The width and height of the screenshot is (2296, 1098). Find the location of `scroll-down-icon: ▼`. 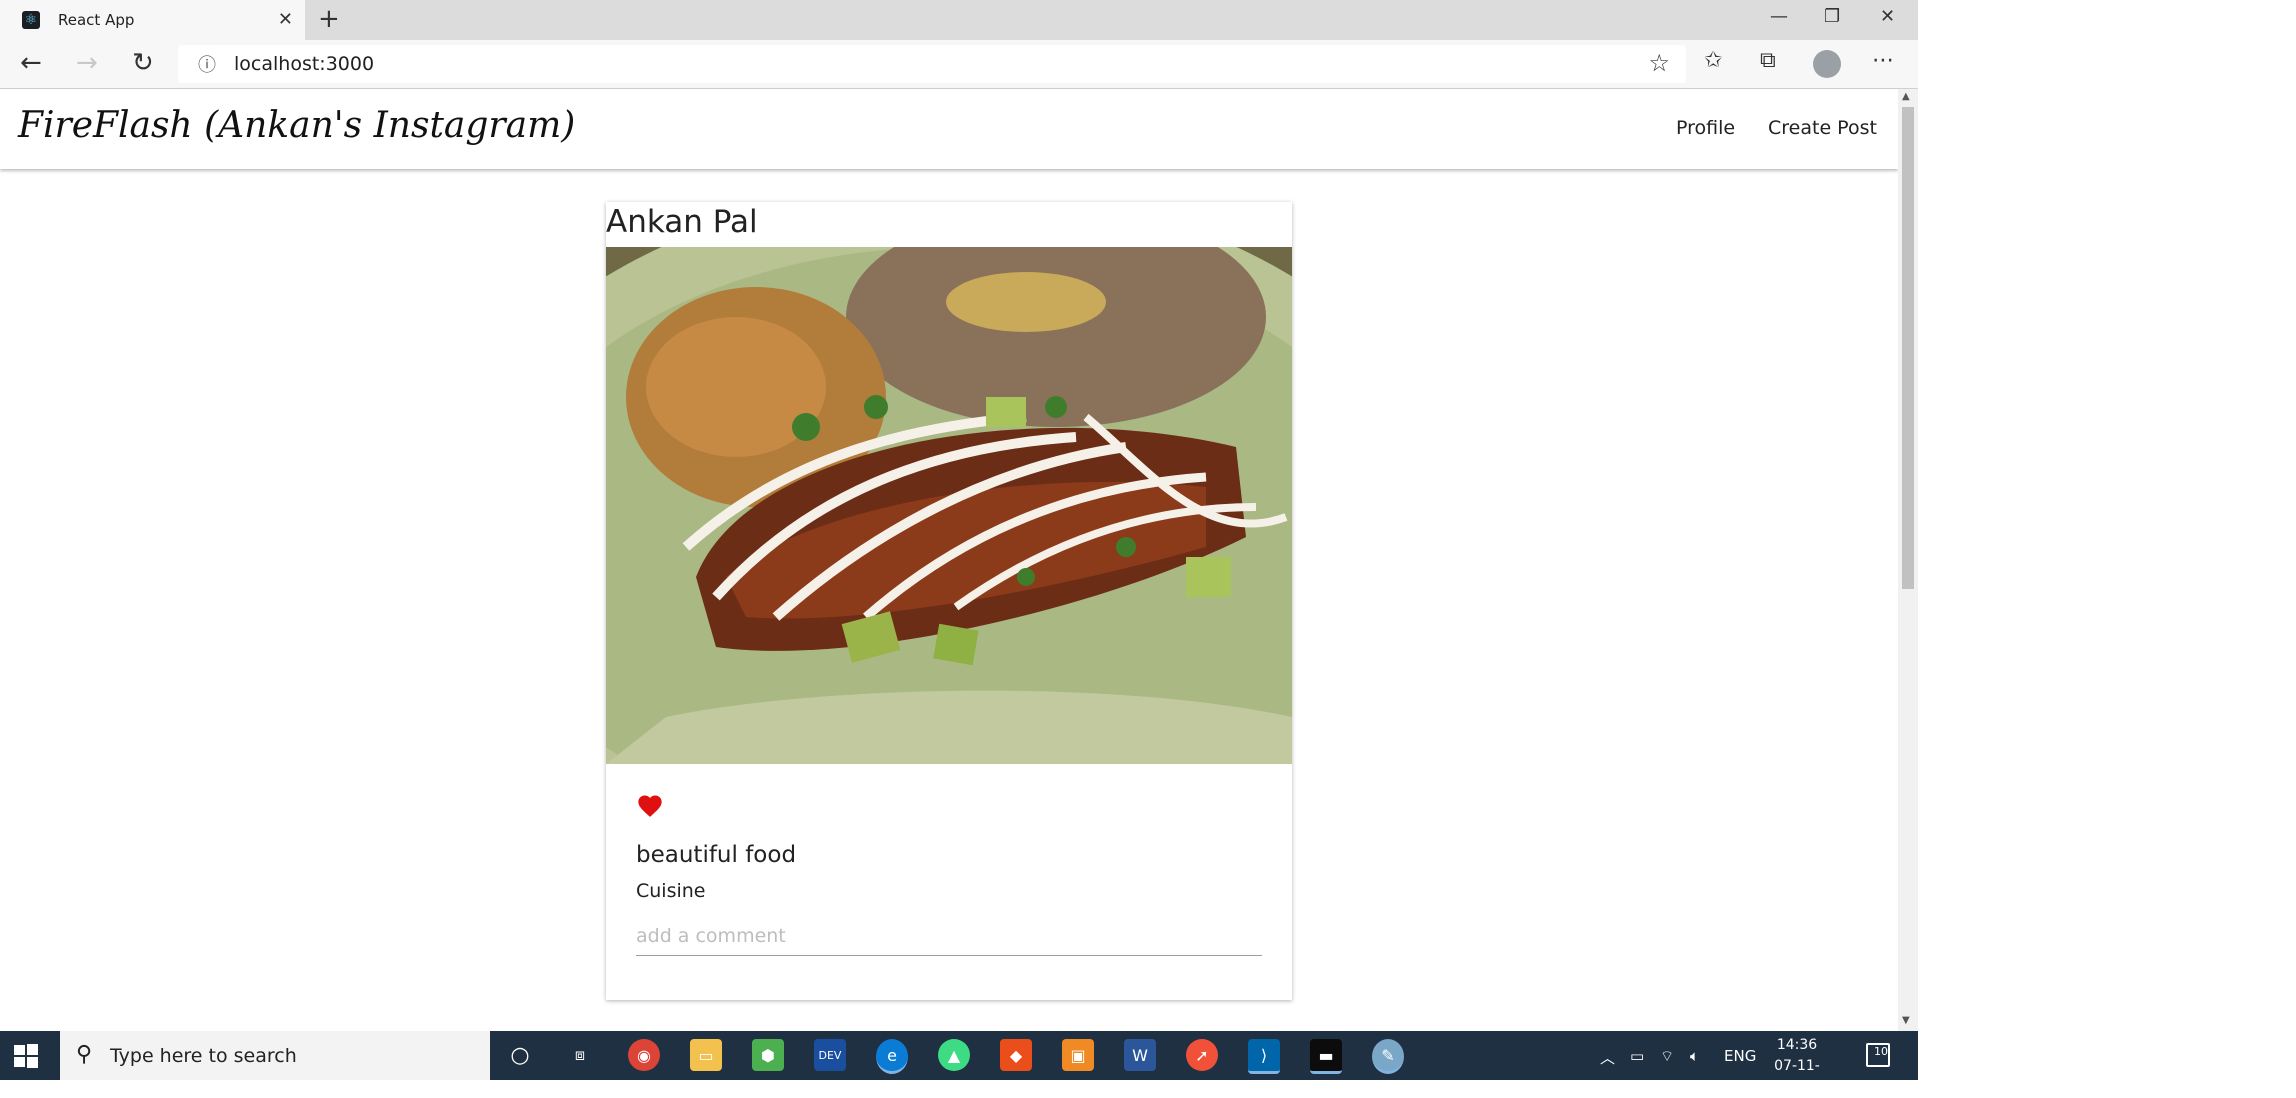

scroll-down-icon: ▼ is located at coordinates (1906, 1020).